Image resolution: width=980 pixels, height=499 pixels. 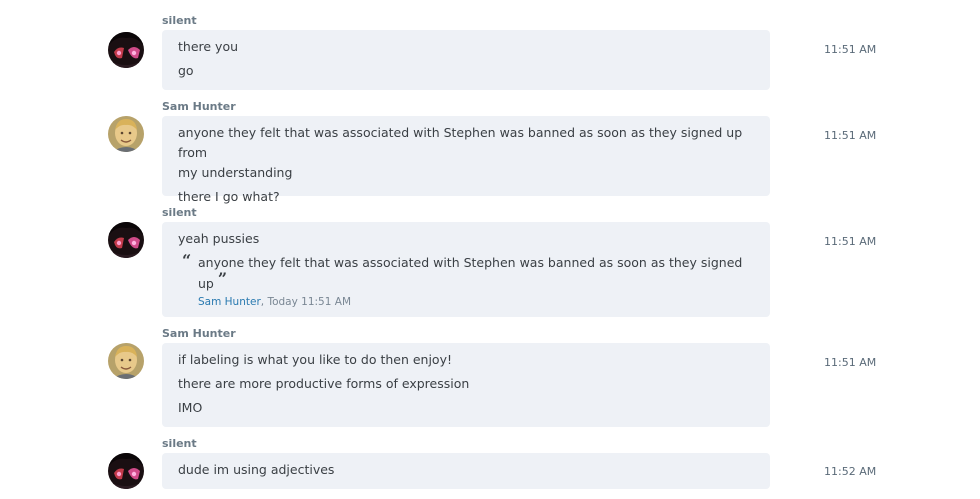 I want to click on timestamp: 11:52 AM, so click(x=850, y=471).